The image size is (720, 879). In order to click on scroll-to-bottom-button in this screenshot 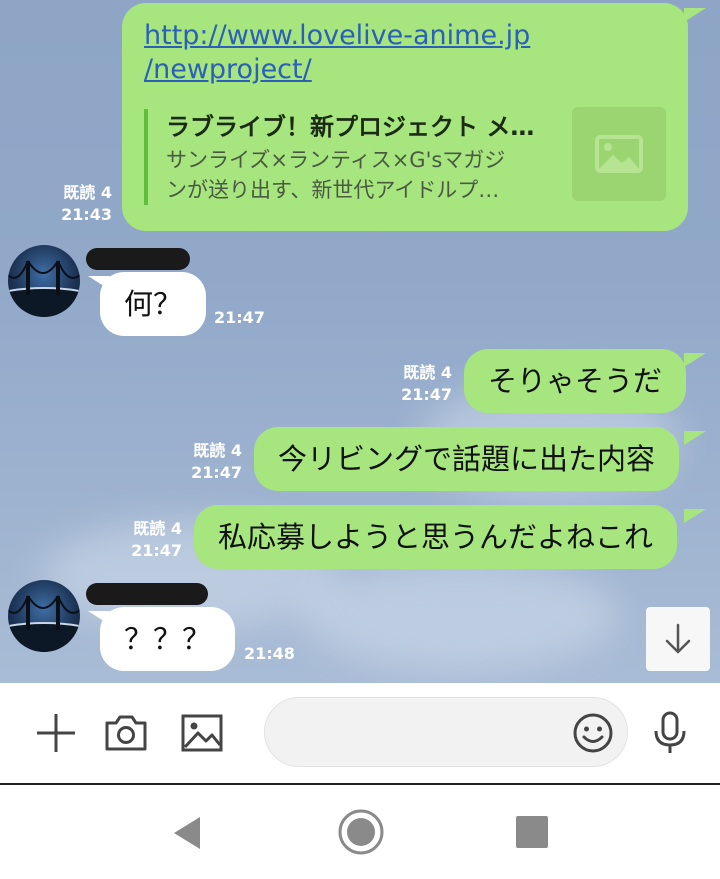, I will do `click(678, 639)`.